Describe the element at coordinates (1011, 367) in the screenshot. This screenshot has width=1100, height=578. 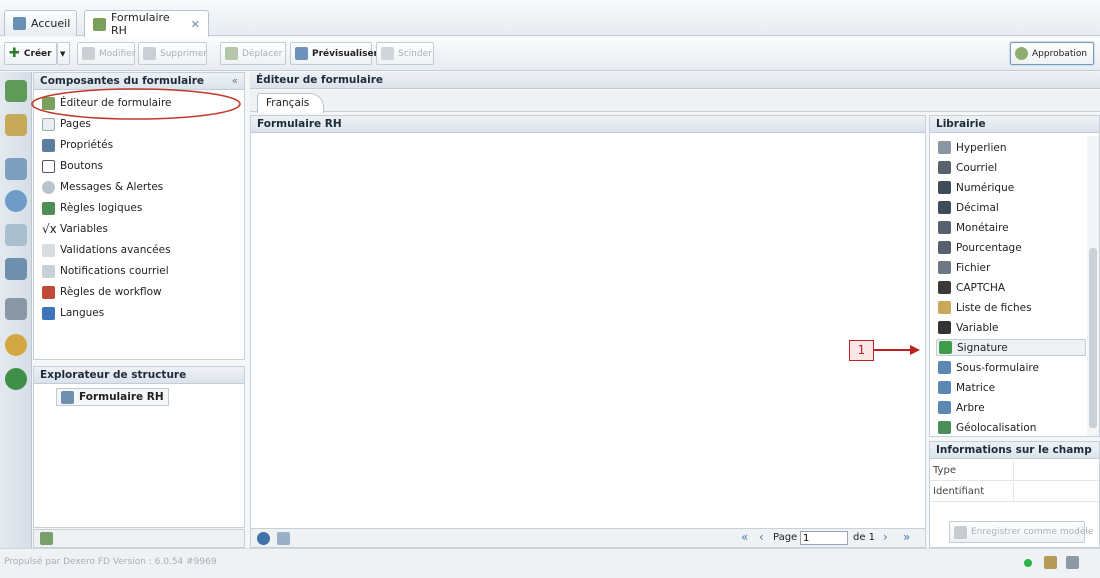
I see `library-item-sous-formulaire: Sous-formulaire` at that location.